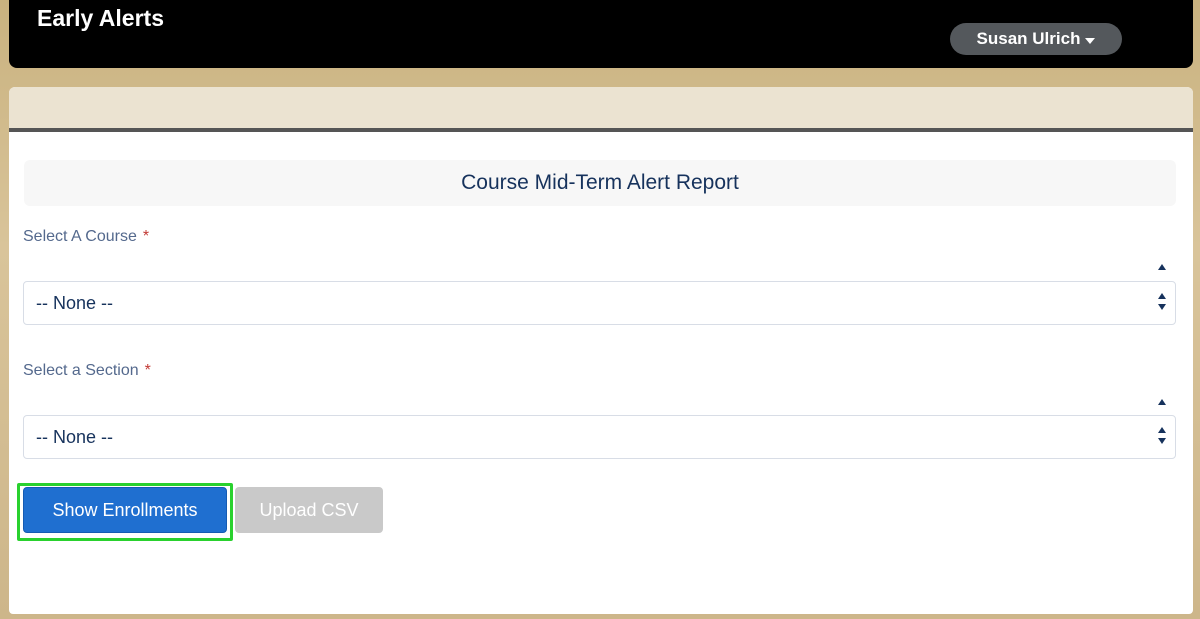  I want to click on section-scroll-up-icon, so click(1162, 402).